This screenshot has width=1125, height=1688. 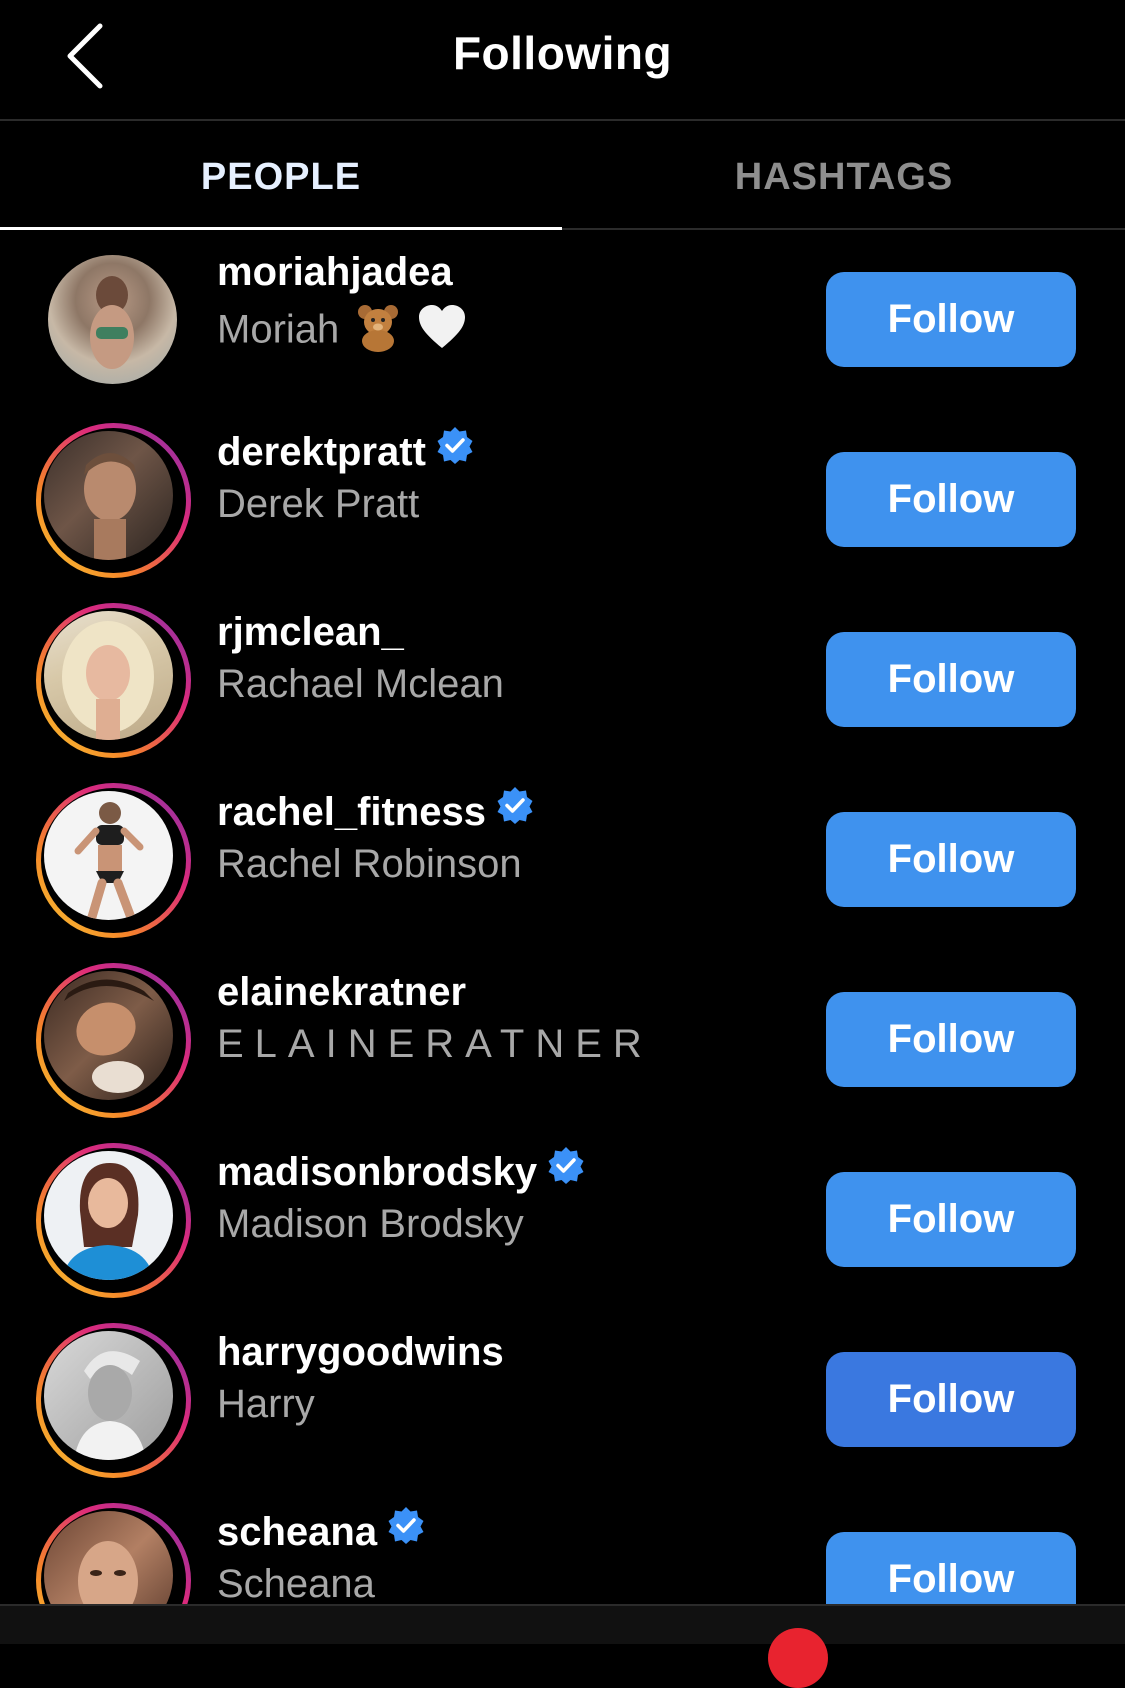 What do you see at coordinates (360, 684) in the screenshot?
I see `full-name: Rachael Mclean` at bounding box center [360, 684].